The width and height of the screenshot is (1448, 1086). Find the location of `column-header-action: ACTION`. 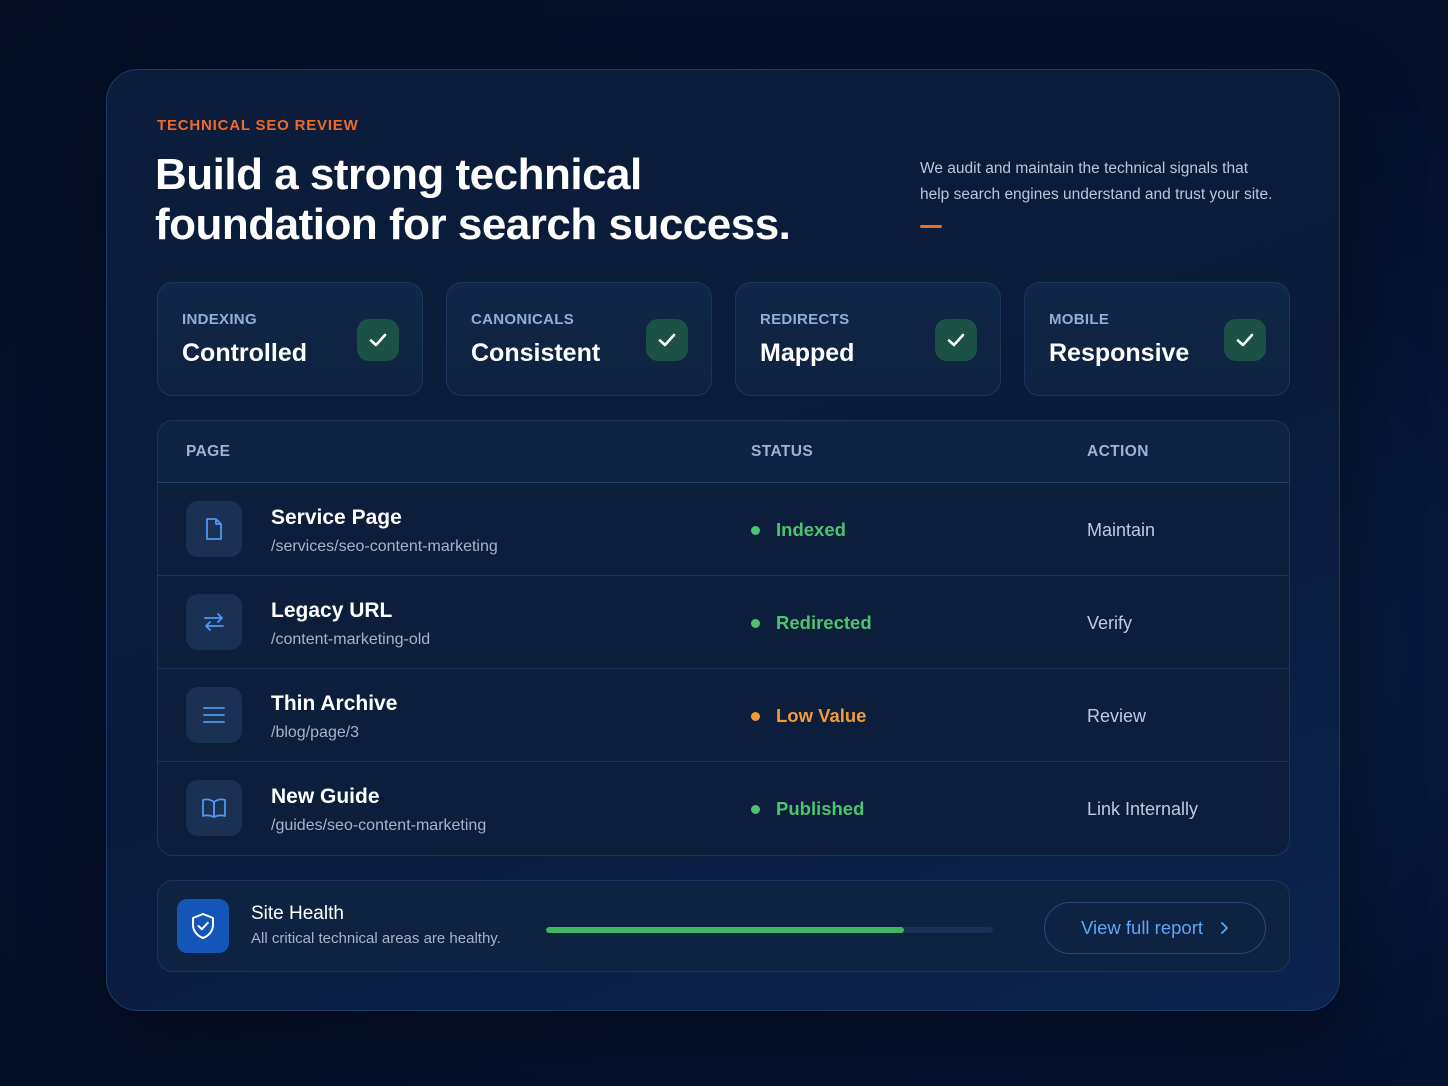

column-header-action: ACTION is located at coordinates (1118, 451).